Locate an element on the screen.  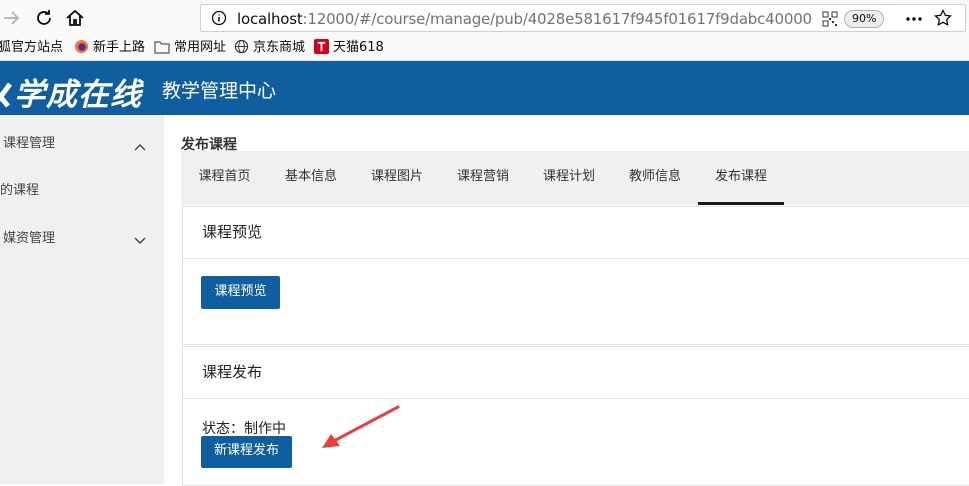
preview-course-button: 课程预览 is located at coordinates (240, 292).